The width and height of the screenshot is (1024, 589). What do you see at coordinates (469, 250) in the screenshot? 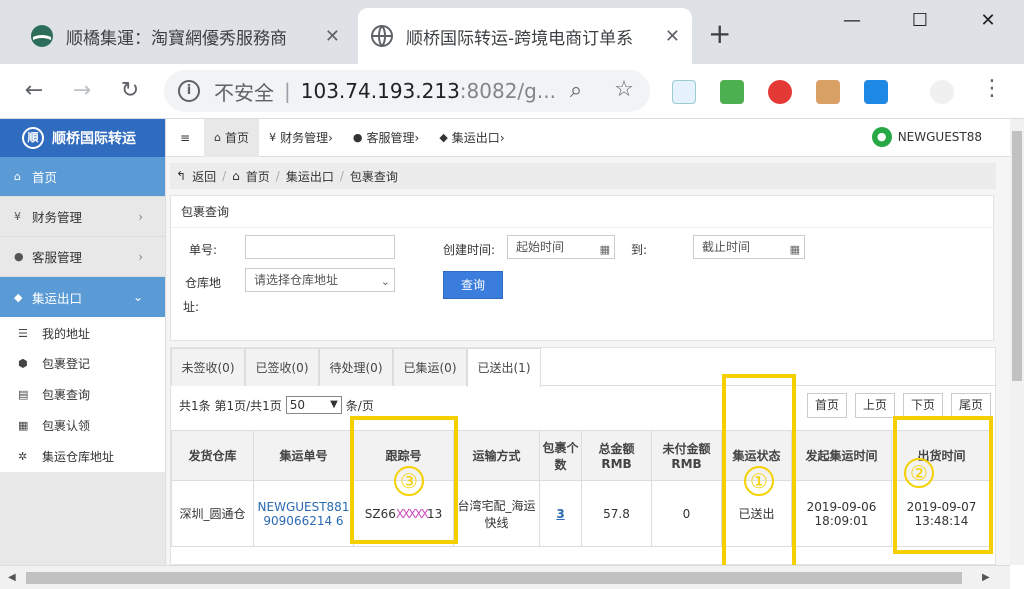
I see `created-time-label: 创建时间:` at bounding box center [469, 250].